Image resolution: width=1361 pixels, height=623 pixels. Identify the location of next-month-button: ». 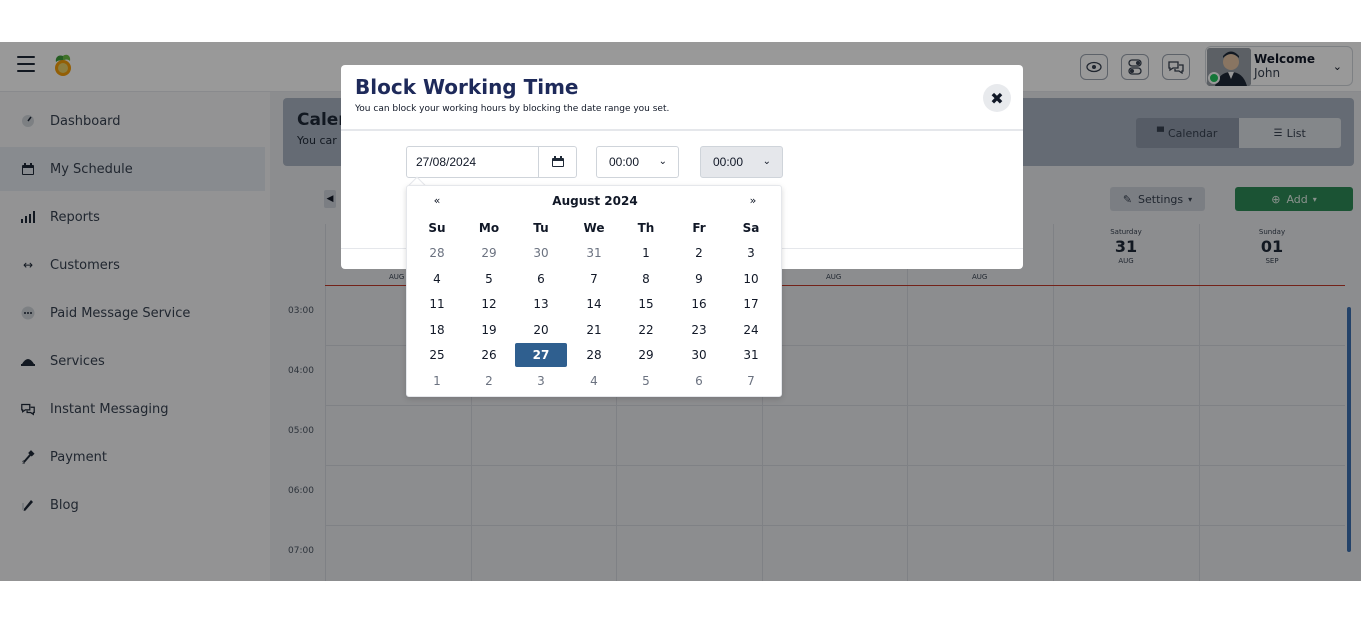
(753, 200).